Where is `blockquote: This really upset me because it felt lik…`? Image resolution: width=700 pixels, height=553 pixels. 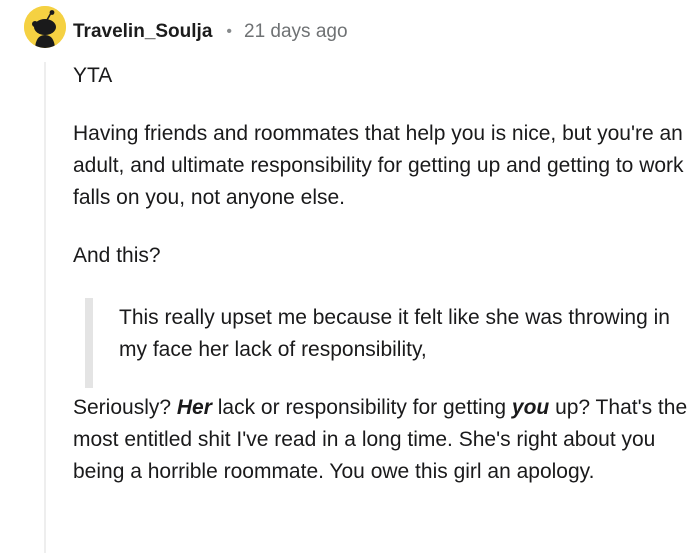
blockquote: This really upset me because it felt lik… is located at coordinates (380, 343).